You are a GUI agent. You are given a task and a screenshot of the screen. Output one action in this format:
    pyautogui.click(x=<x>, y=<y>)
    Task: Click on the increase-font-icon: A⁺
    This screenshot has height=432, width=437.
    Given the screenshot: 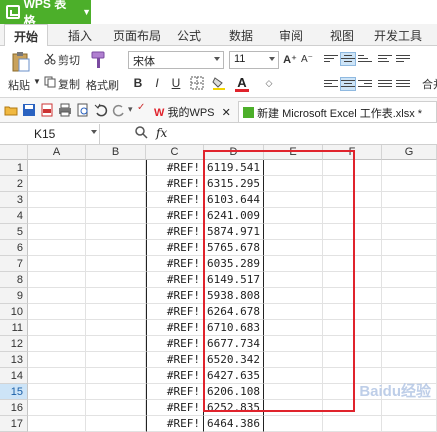 What is the action you would take?
    pyautogui.click(x=290, y=59)
    